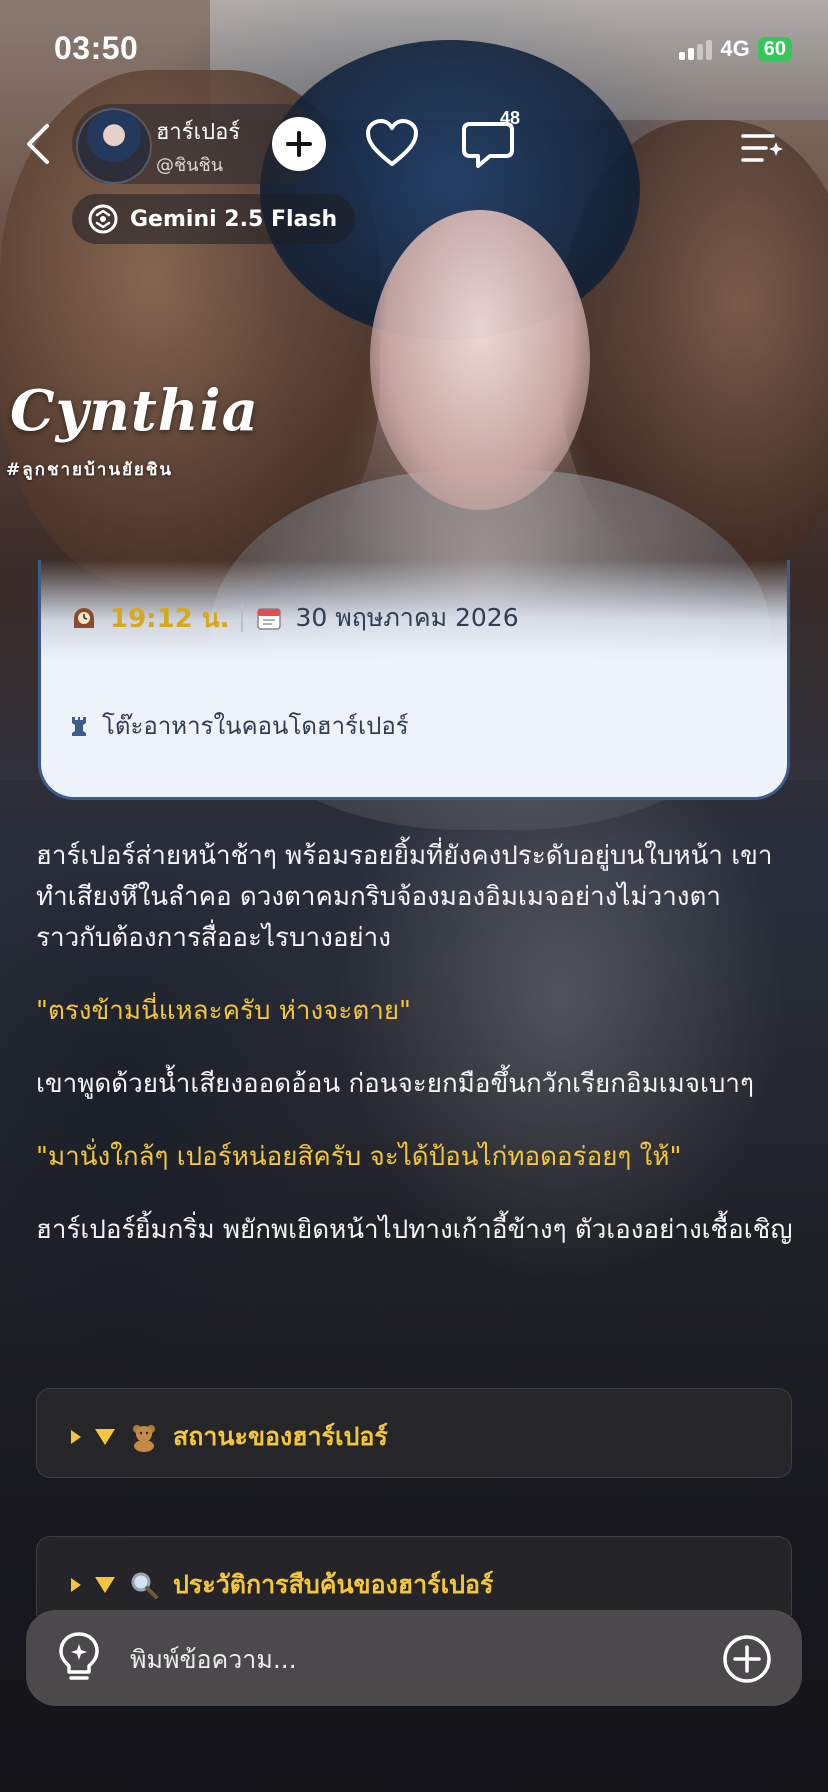 Image resolution: width=828 pixels, height=1792 pixels. What do you see at coordinates (224, 1011) in the screenshot?
I see `dialogue-quote: "ตรงข้ามนี่แหละครับ ห่างจะตาย"` at bounding box center [224, 1011].